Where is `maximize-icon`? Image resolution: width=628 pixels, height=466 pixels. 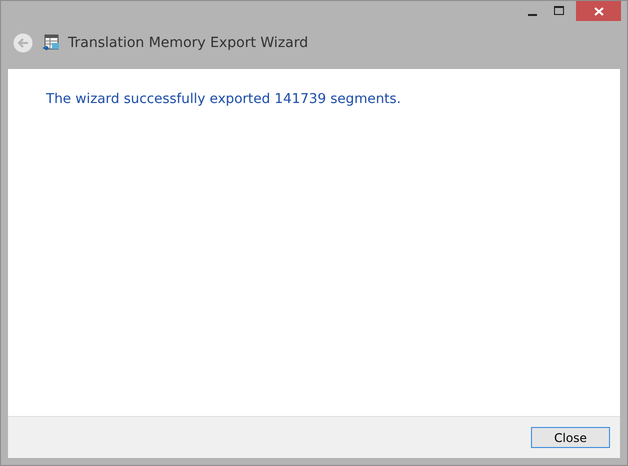 maximize-icon is located at coordinates (559, 11).